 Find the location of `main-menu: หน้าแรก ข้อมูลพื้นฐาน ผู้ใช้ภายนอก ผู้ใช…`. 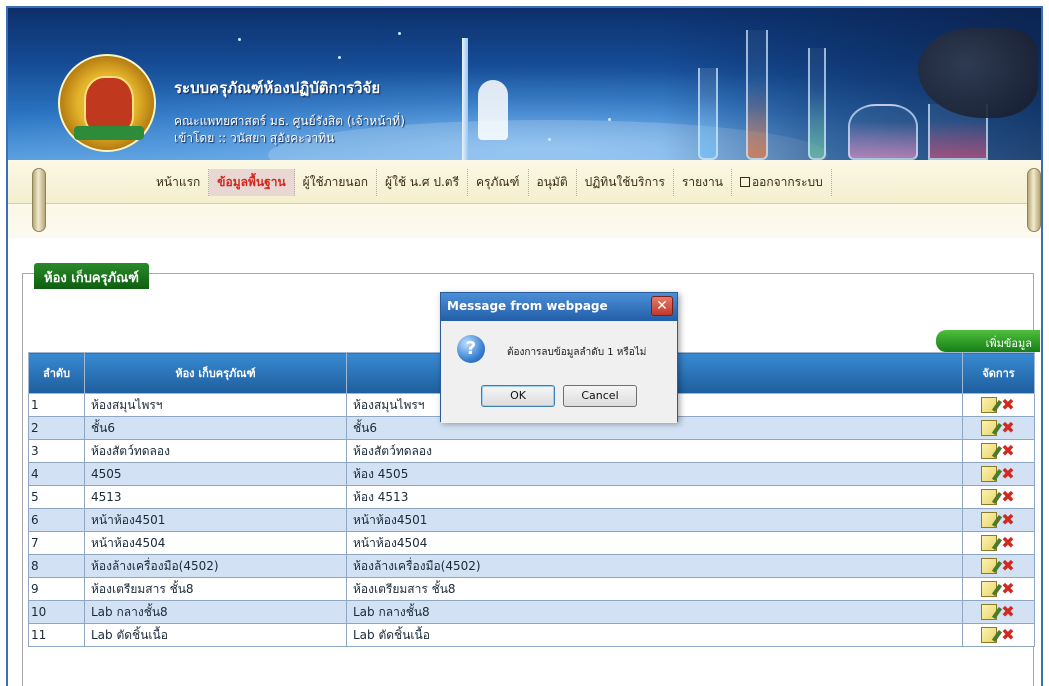

main-menu: หน้าแรก ข้อมูลพื้นฐาน ผู้ใช้ภายนอก ผู้ใช… is located at coordinates (490, 182).